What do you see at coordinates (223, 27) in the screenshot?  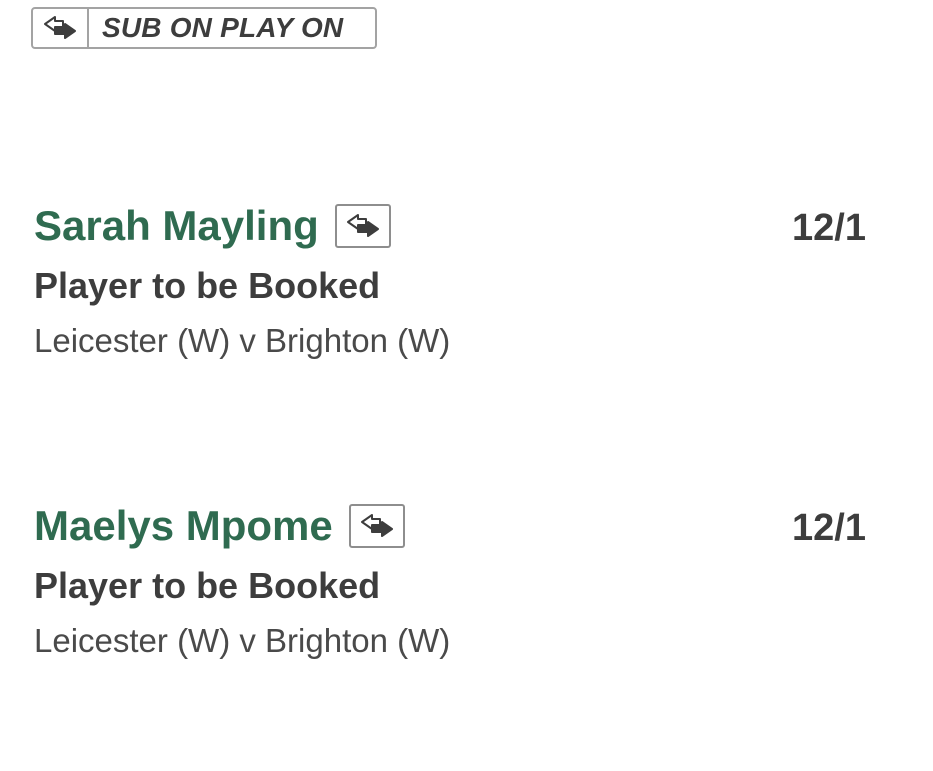 I see `badge-label: SUB ON PLAY ON` at bounding box center [223, 27].